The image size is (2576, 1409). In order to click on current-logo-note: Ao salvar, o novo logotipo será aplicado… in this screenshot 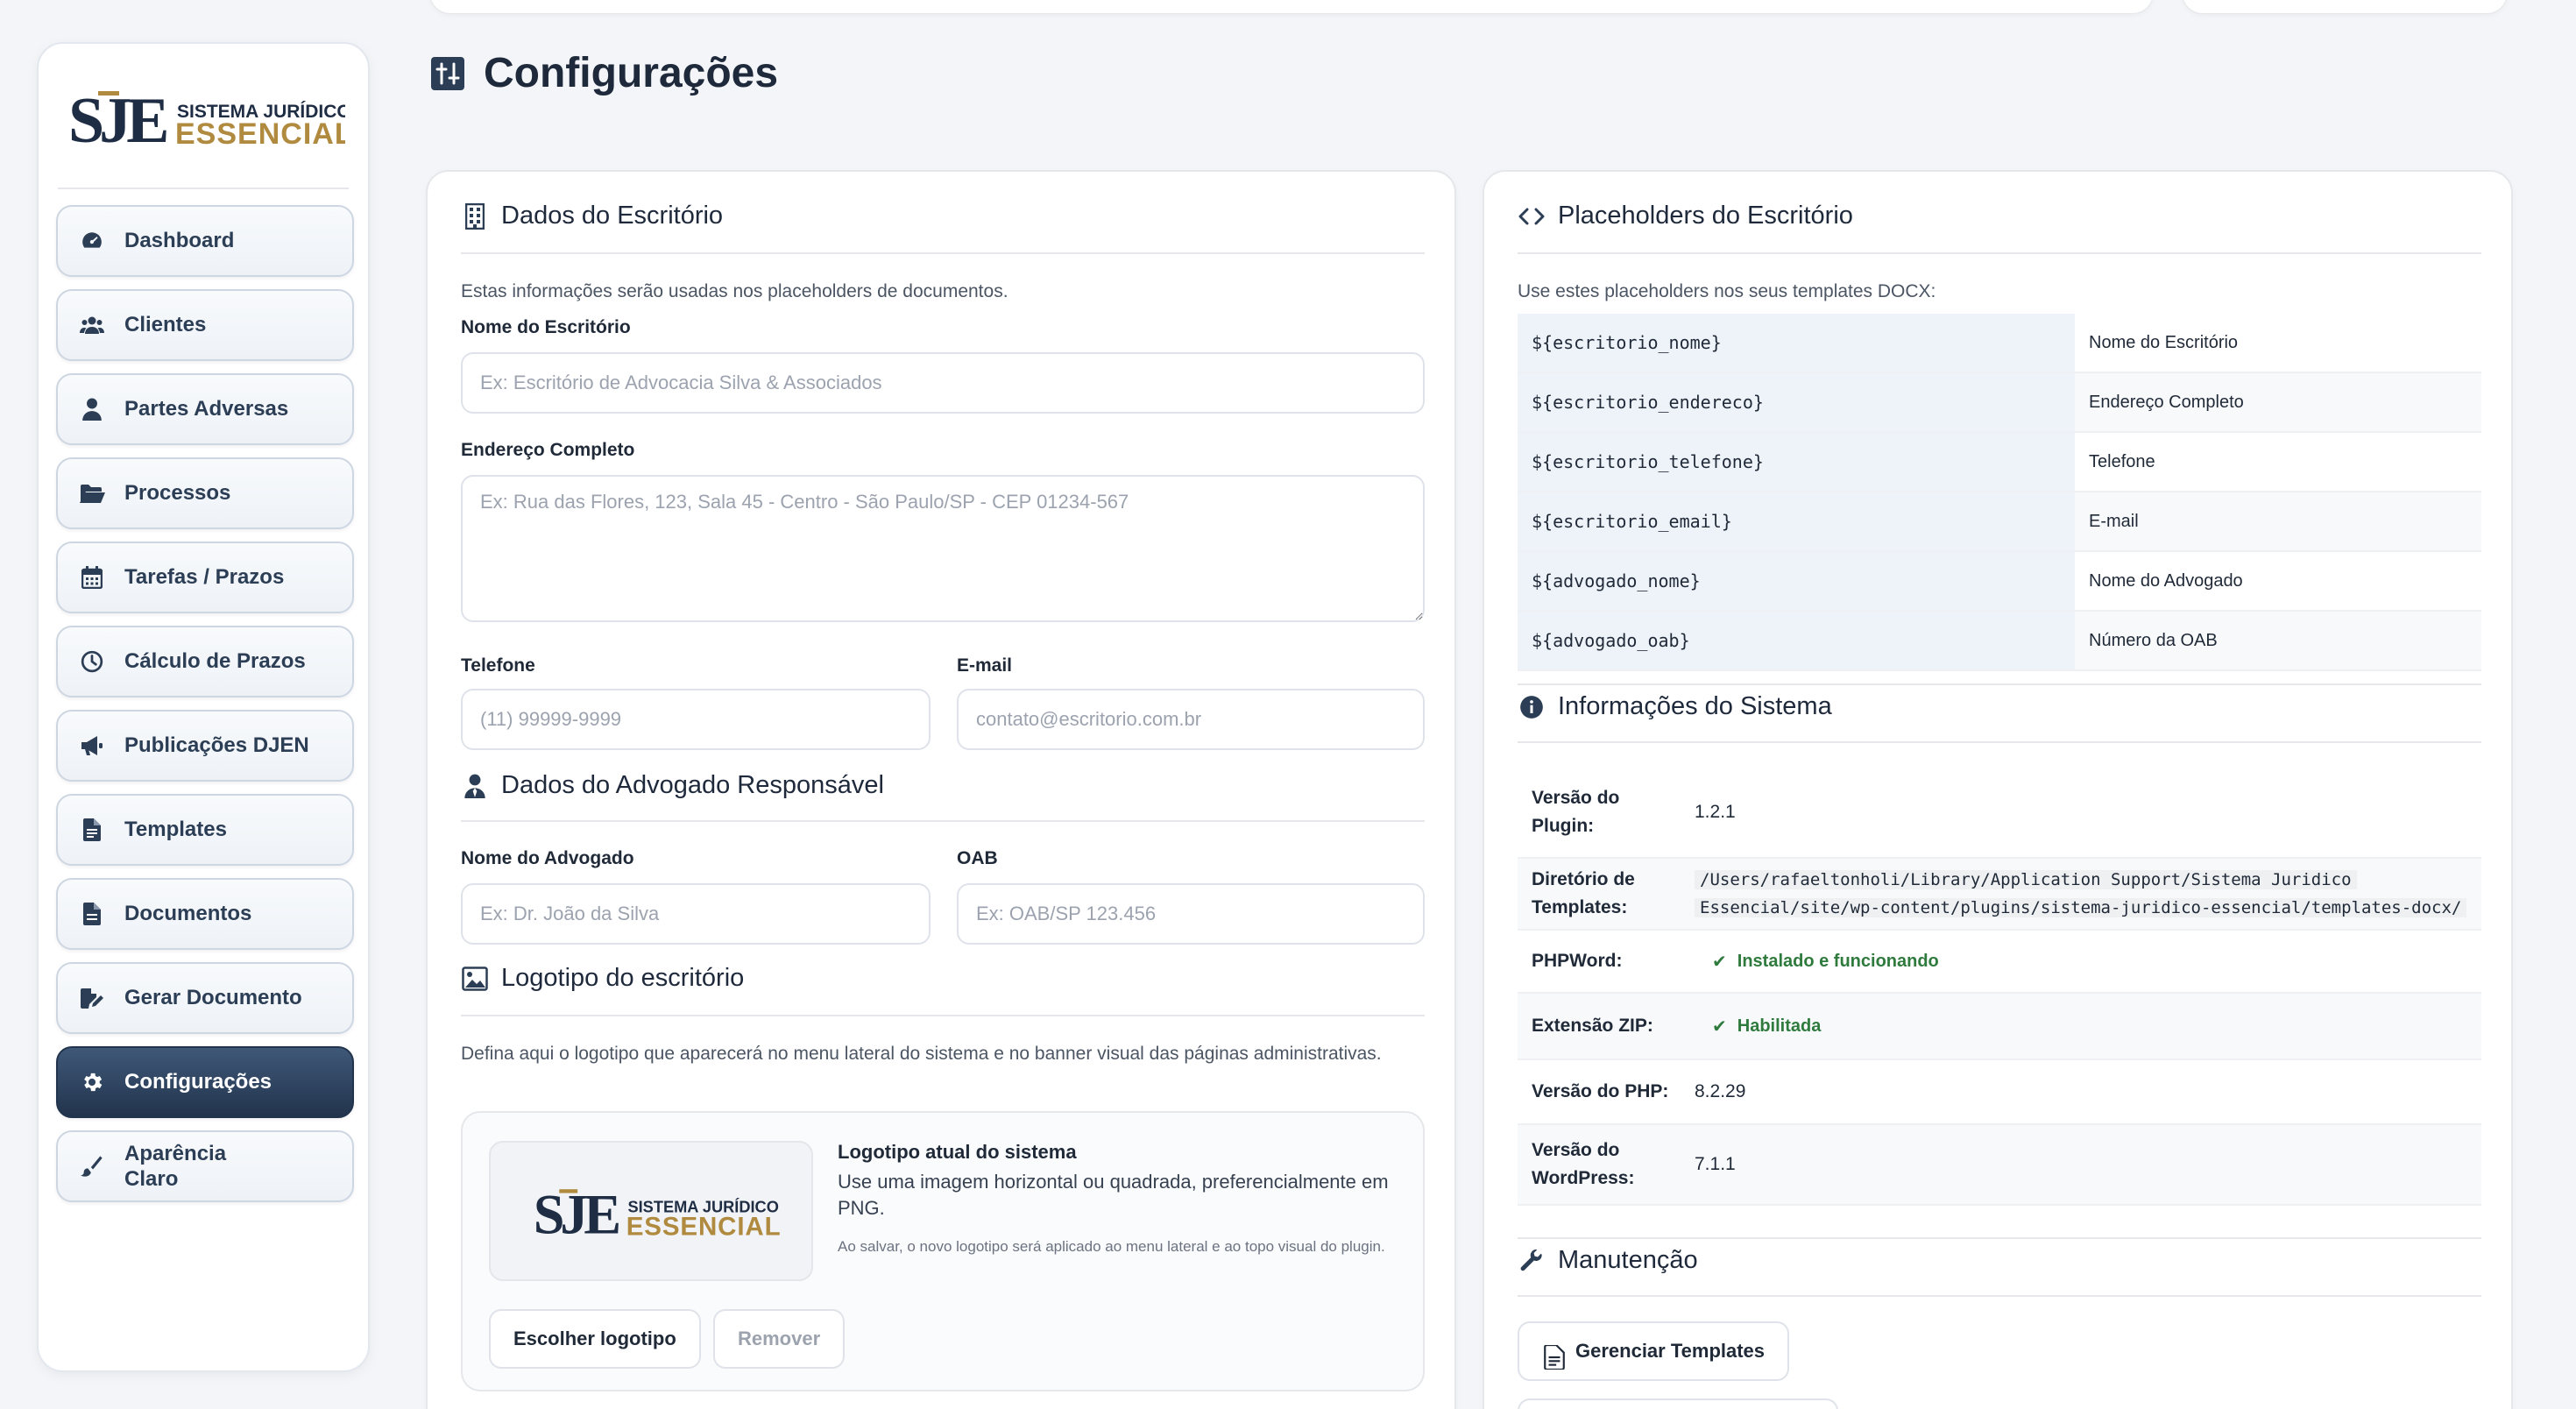, I will do `click(1111, 1247)`.